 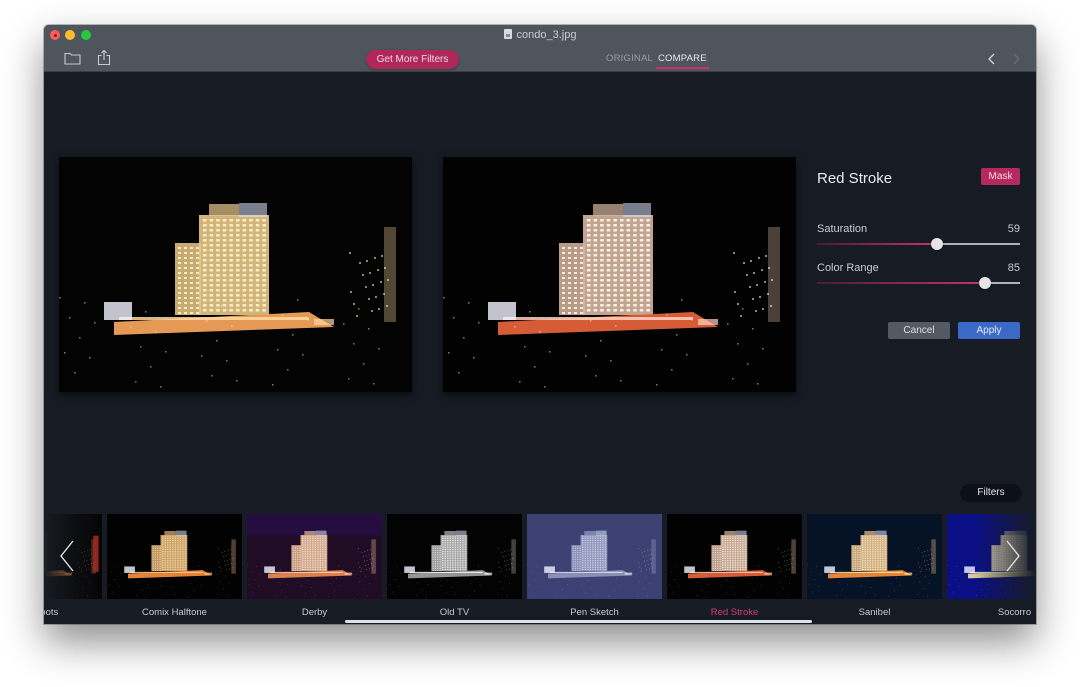 What do you see at coordinates (454, 612) in the screenshot?
I see `filter-thumbnail-label: Old TV` at bounding box center [454, 612].